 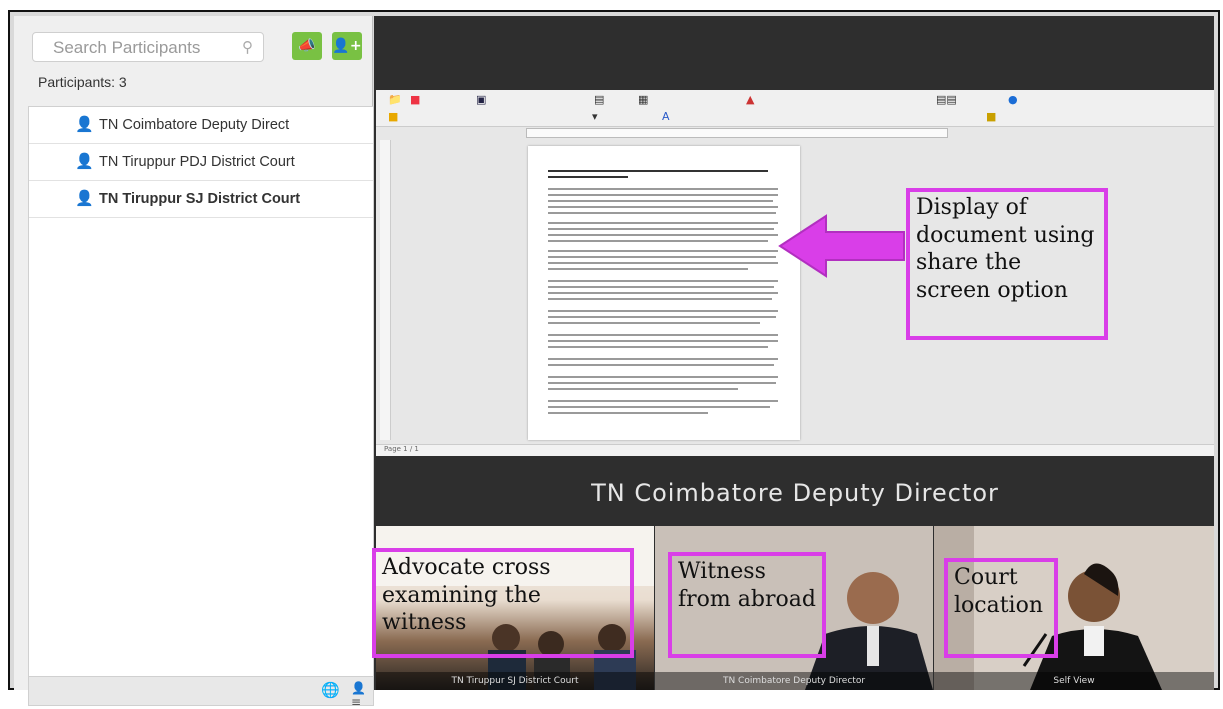 I want to click on brush-icon: ▲, so click(x=750, y=99).